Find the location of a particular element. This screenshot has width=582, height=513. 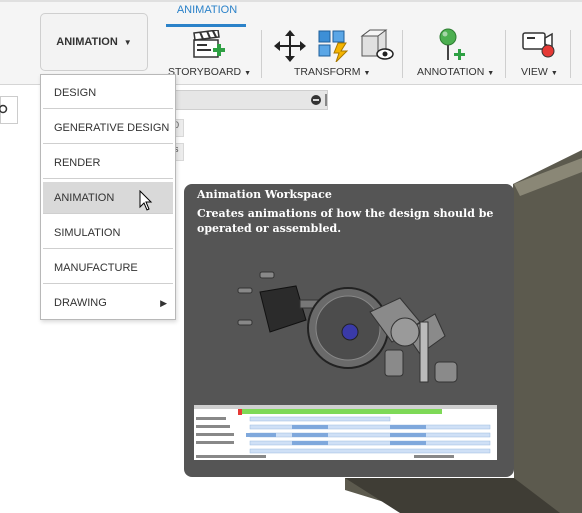

tooltip-title: Animation Workspace is located at coordinates (264, 194).